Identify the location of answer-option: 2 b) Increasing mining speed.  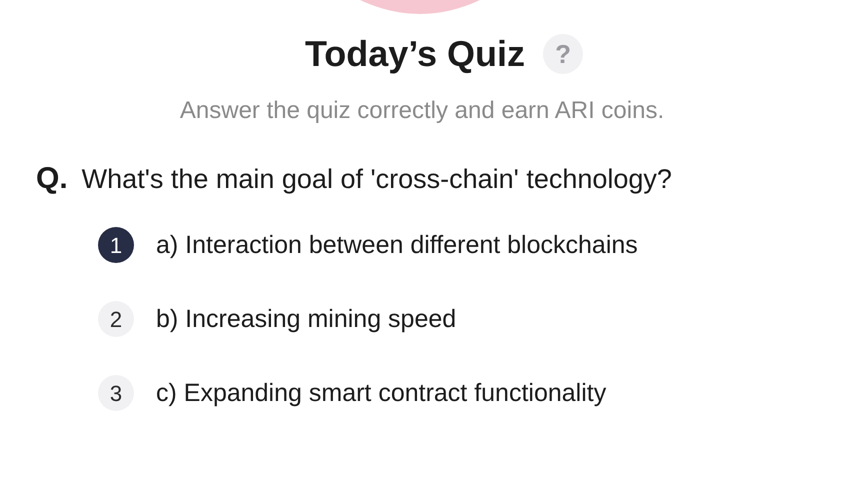
(471, 319).